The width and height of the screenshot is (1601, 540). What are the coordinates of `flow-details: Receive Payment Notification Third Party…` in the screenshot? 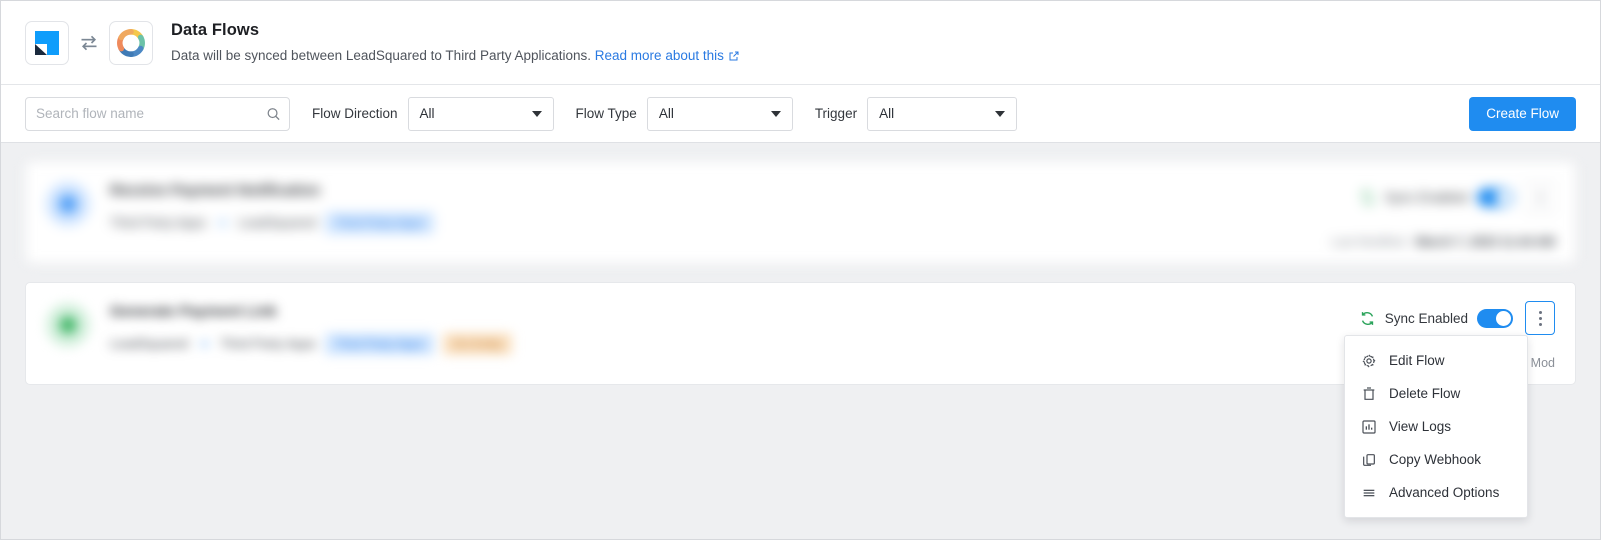 It's located at (272, 207).